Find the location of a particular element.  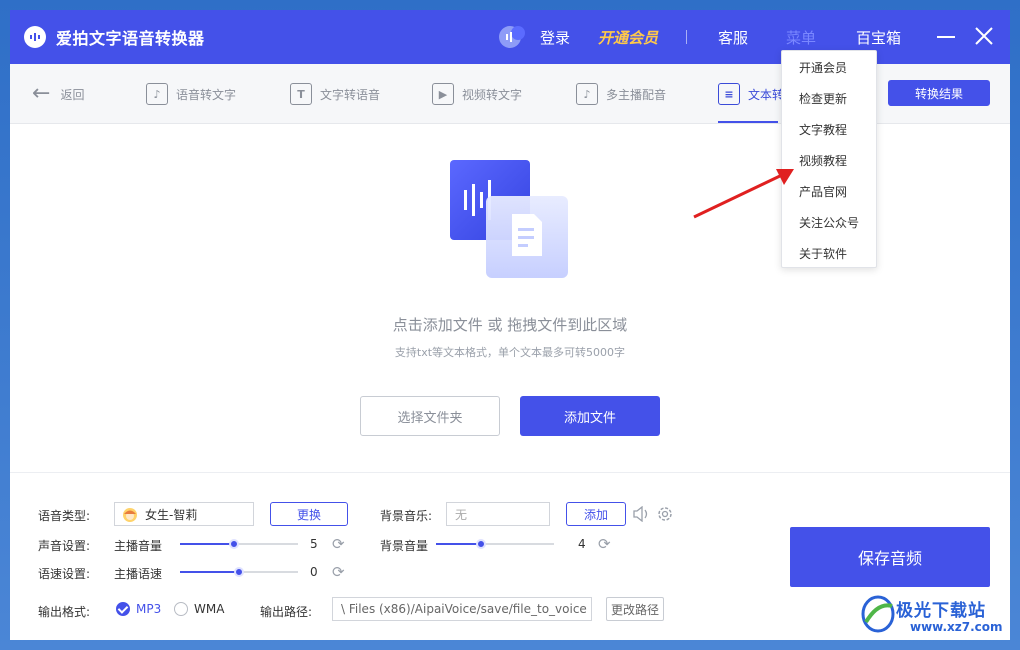

tab-text-to-audio: ≡ 文本转 is located at coordinates (751, 94).